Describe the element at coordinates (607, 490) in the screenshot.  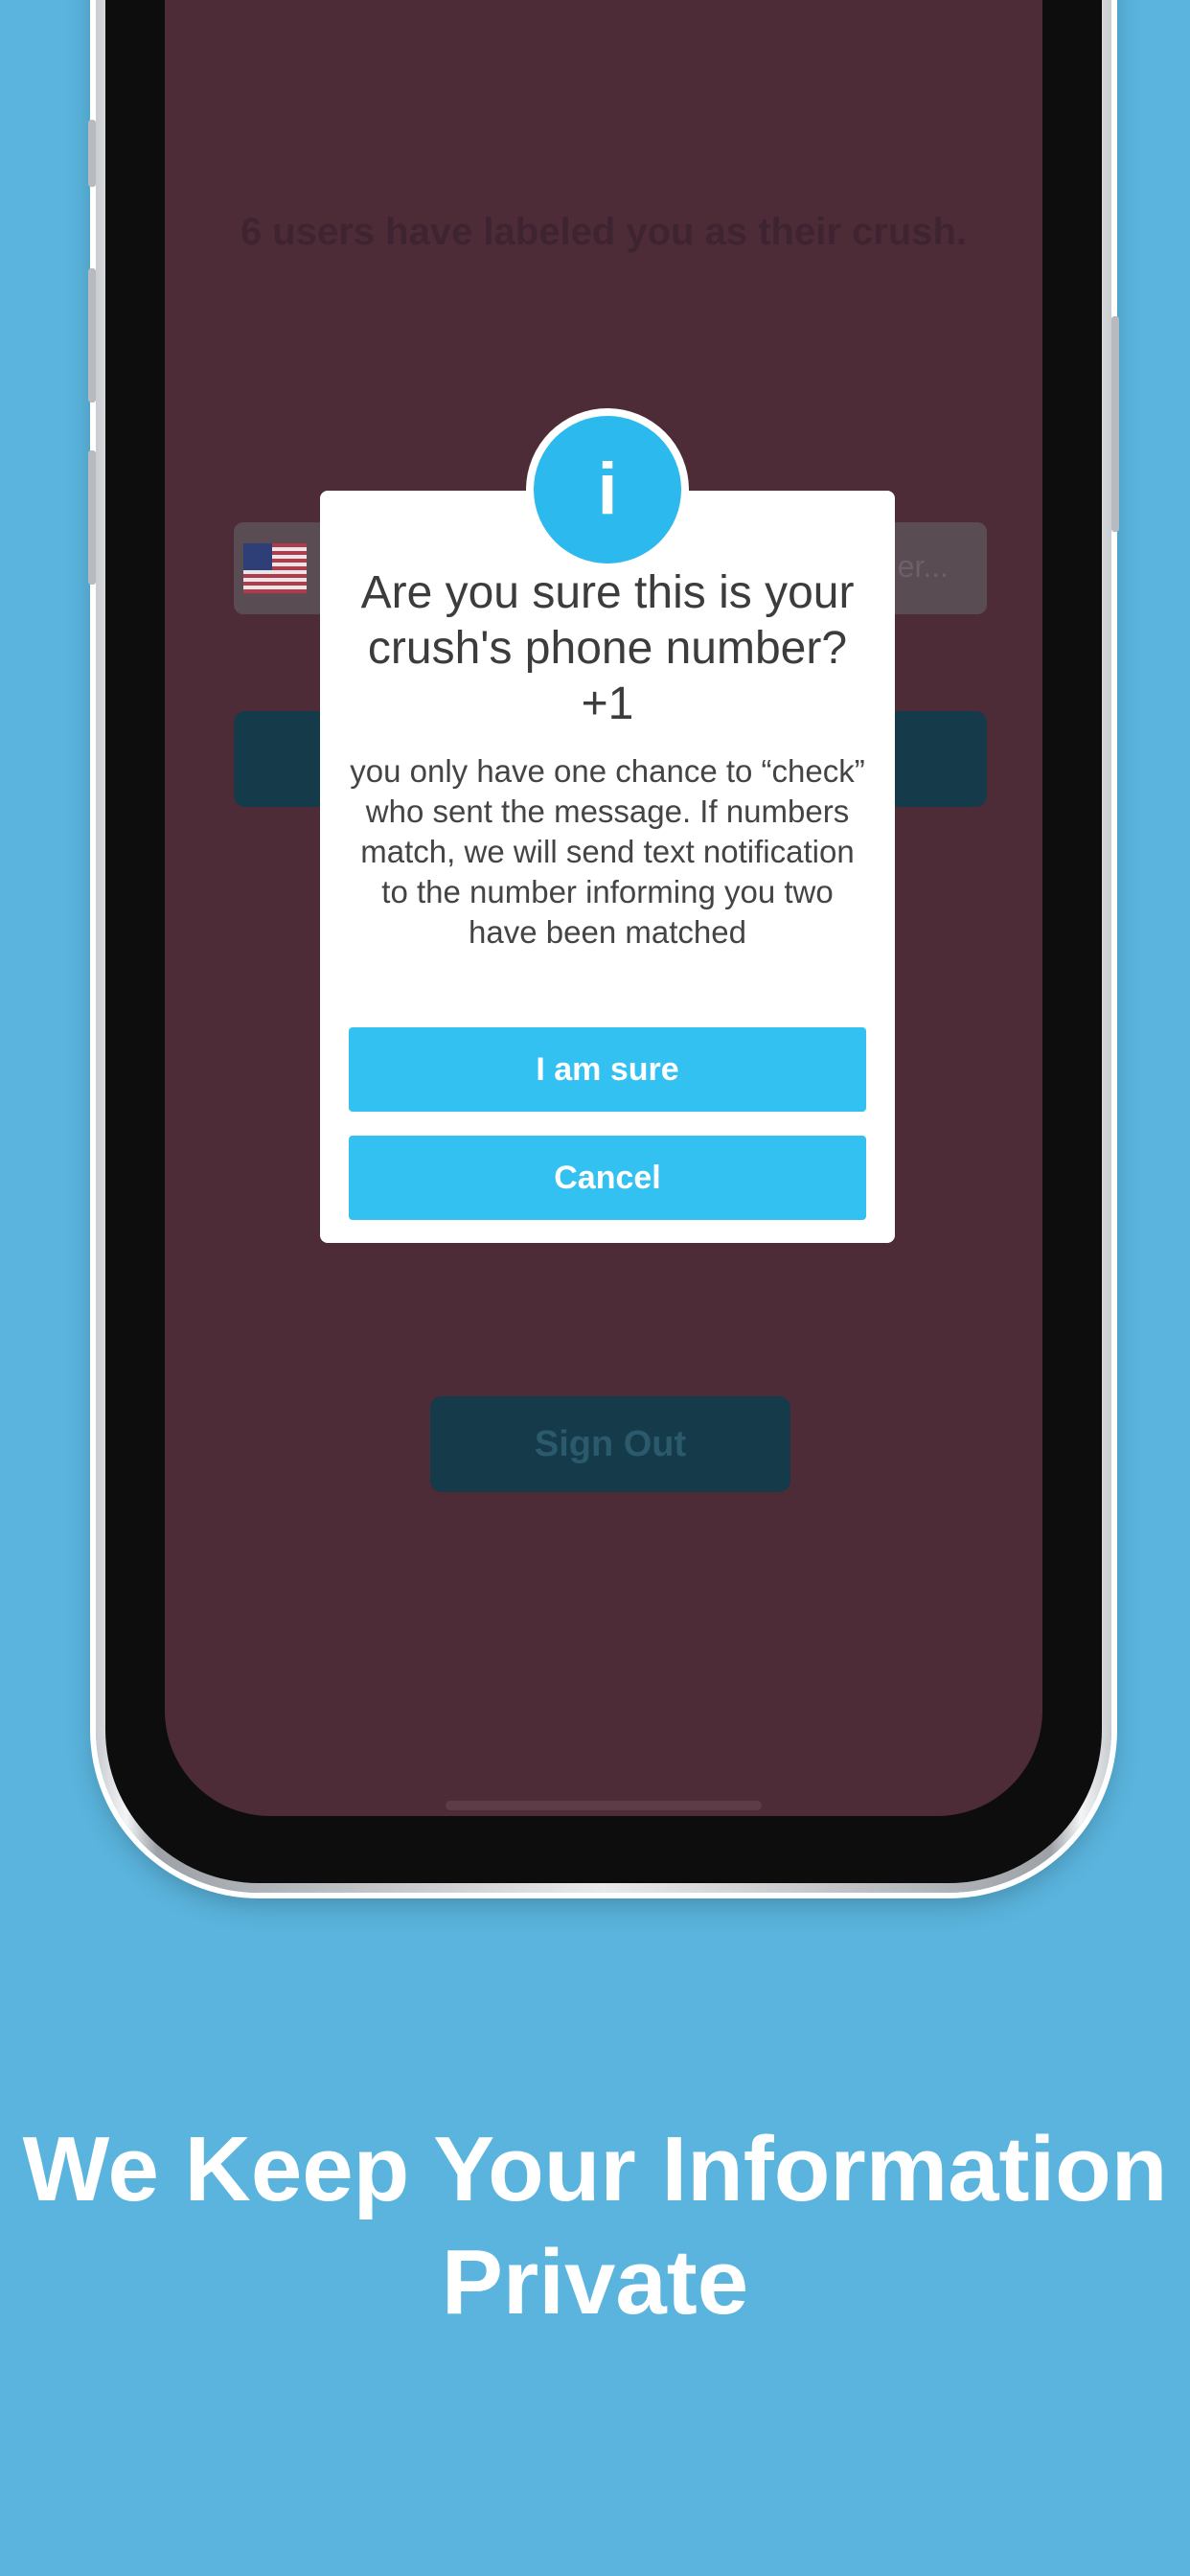
I see `info-icon: i` at that location.